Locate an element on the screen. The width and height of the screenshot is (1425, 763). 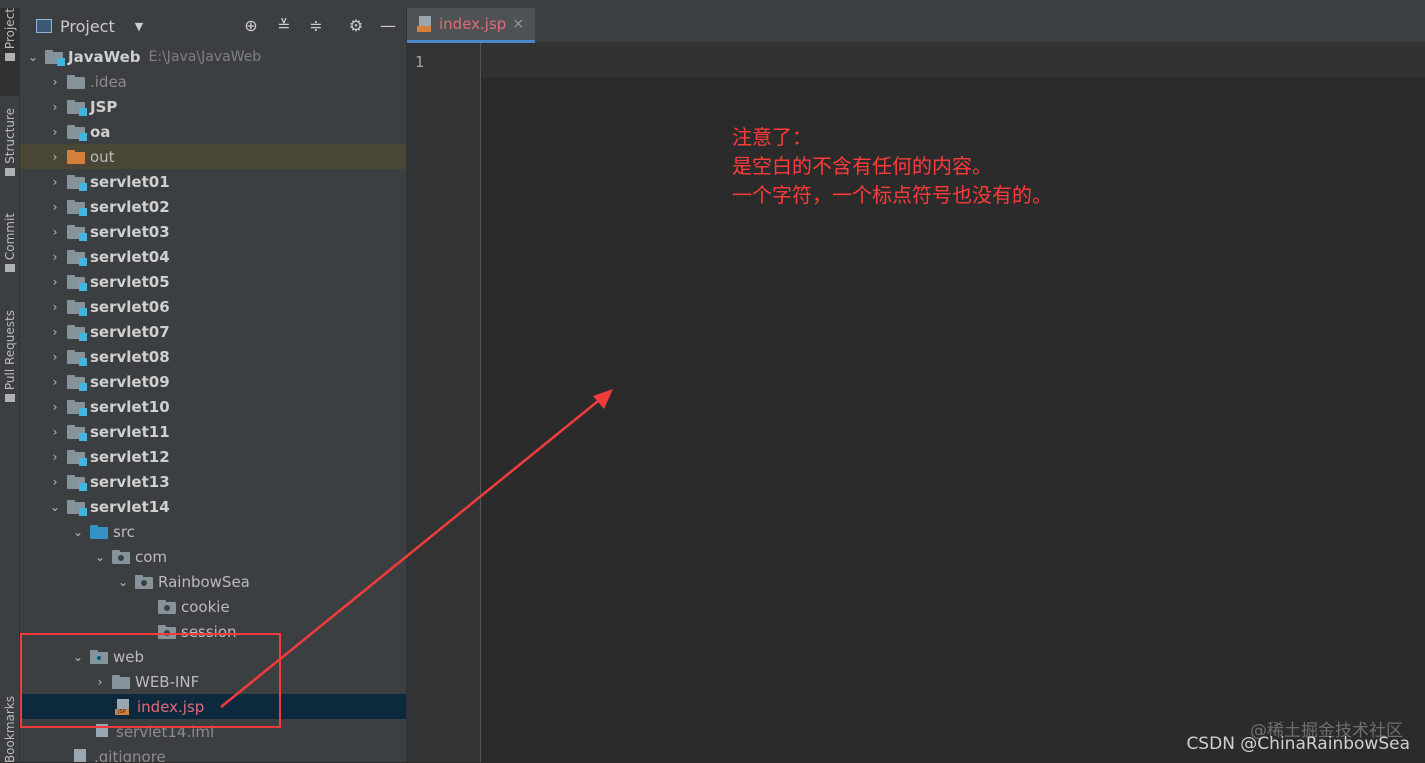
annotation-arrow-icon is located at coordinates (416, 548).